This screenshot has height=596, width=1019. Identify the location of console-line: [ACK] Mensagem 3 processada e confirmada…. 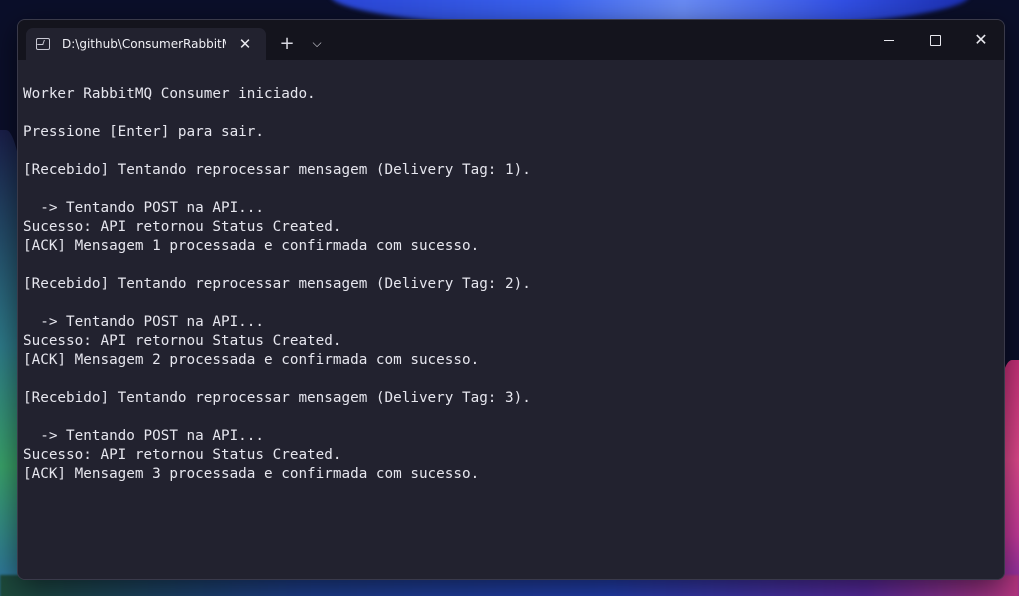
(251, 474).